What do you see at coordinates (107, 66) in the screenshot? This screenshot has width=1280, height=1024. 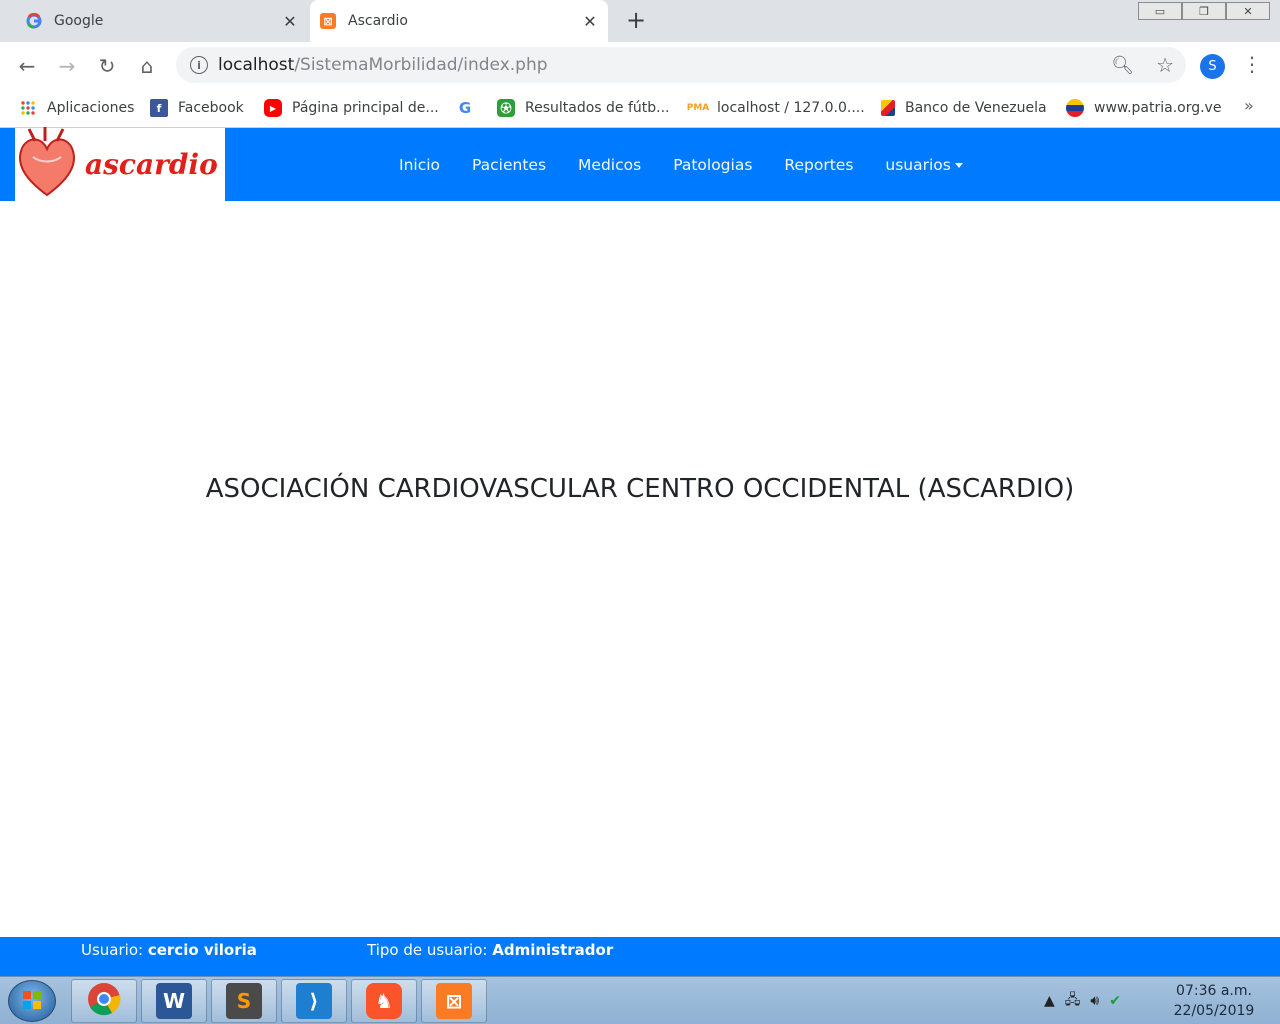 I see `reload-icon: ↻` at bounding box center [107, 66].